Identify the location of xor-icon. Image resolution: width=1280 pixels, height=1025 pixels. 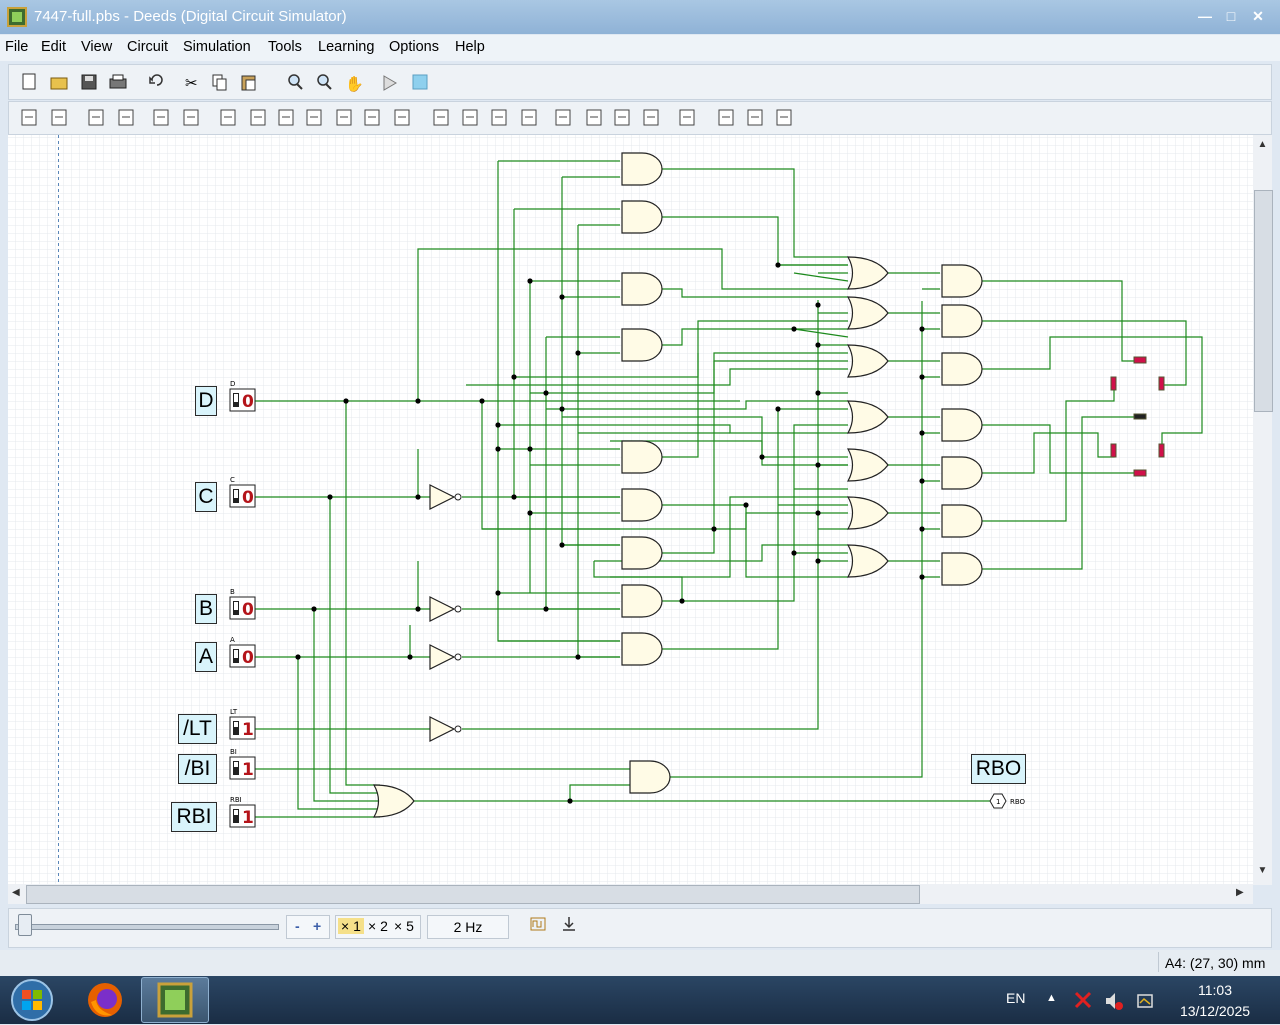
(372, 117).